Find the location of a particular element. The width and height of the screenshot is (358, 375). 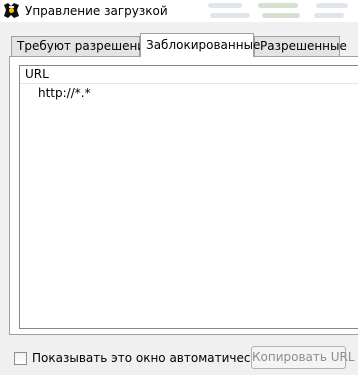

copy-url-button: Копировать URL is located at coordinates (303, 357).